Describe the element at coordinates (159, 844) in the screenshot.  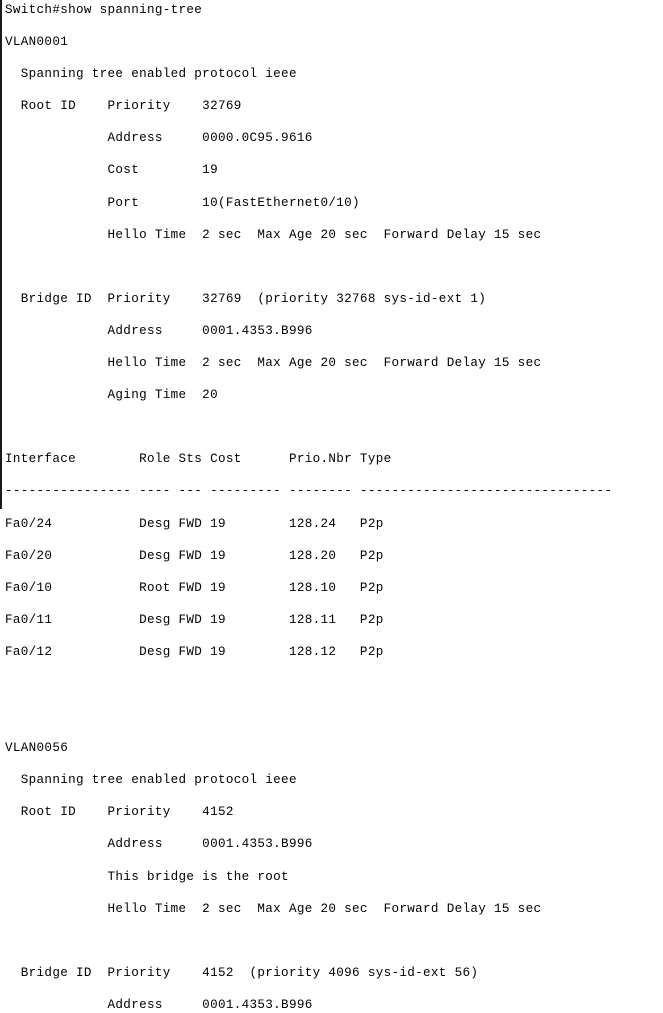
I see `vlan0056-root-address: Address 0001.4353.B996` at that location.